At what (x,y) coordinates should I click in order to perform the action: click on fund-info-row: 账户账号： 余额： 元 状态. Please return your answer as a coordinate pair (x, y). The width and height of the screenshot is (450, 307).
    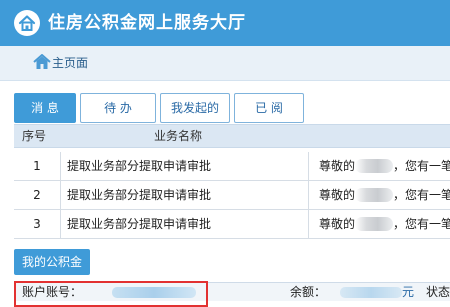
    Looking at the image, I should click on (232, 294).